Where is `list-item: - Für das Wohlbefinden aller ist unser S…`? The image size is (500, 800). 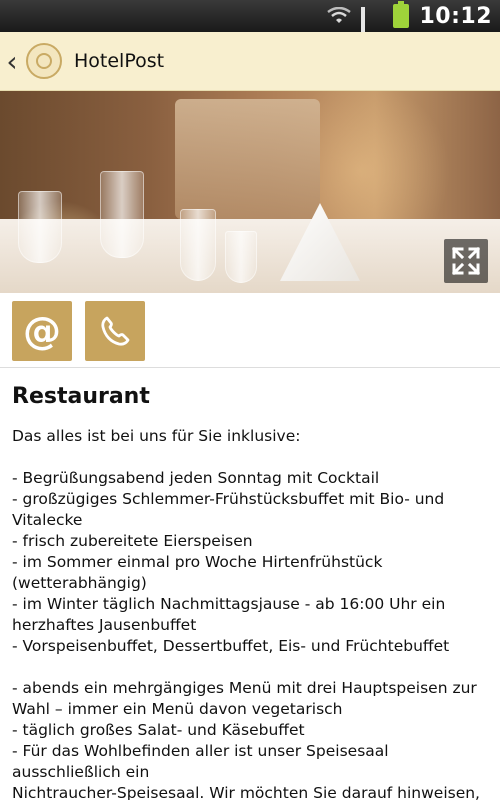 list-item: - Für das Wohlbefinden aller ist unser S… is located at coordinates (200, 751).